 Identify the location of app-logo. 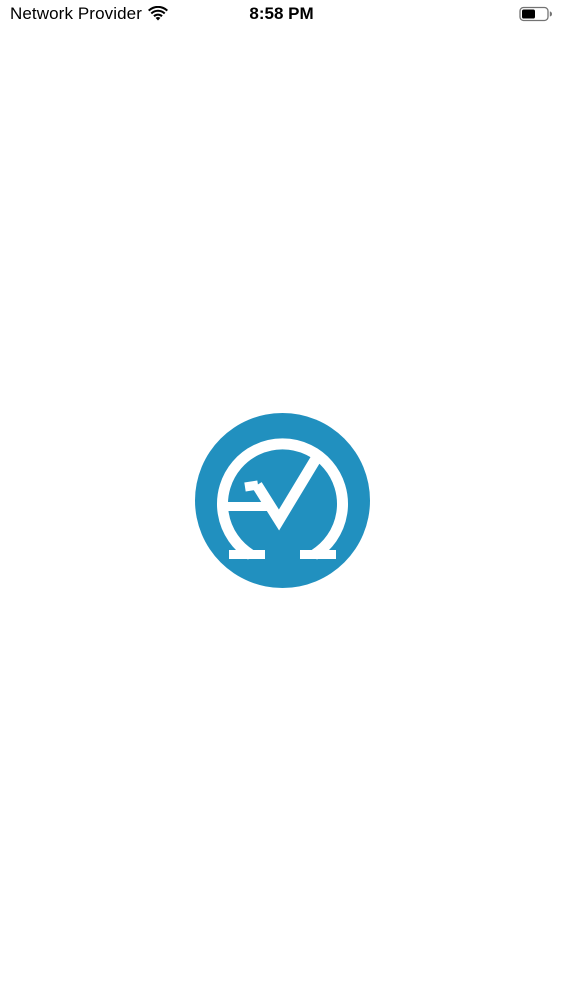
(282, 500).